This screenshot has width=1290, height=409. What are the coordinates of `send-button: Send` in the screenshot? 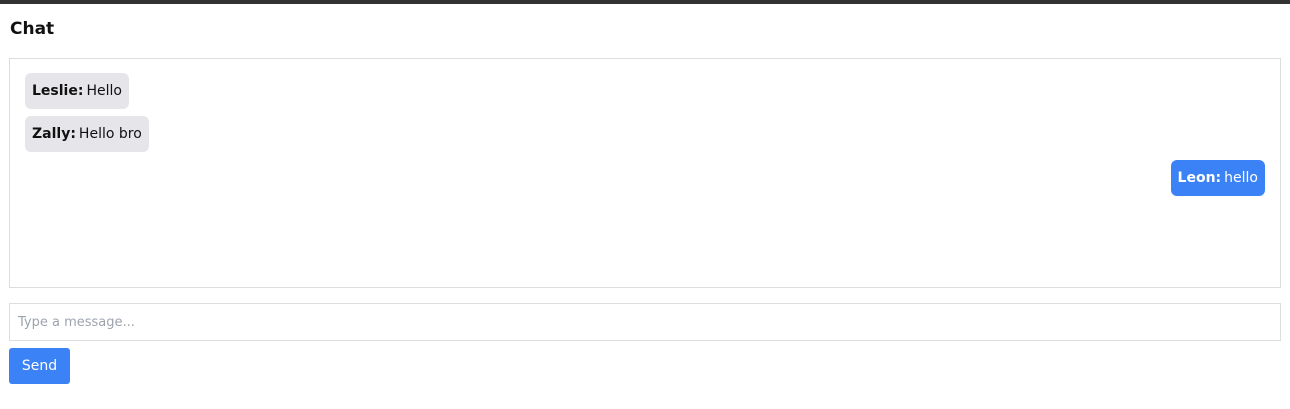 It's located at (39, 366).